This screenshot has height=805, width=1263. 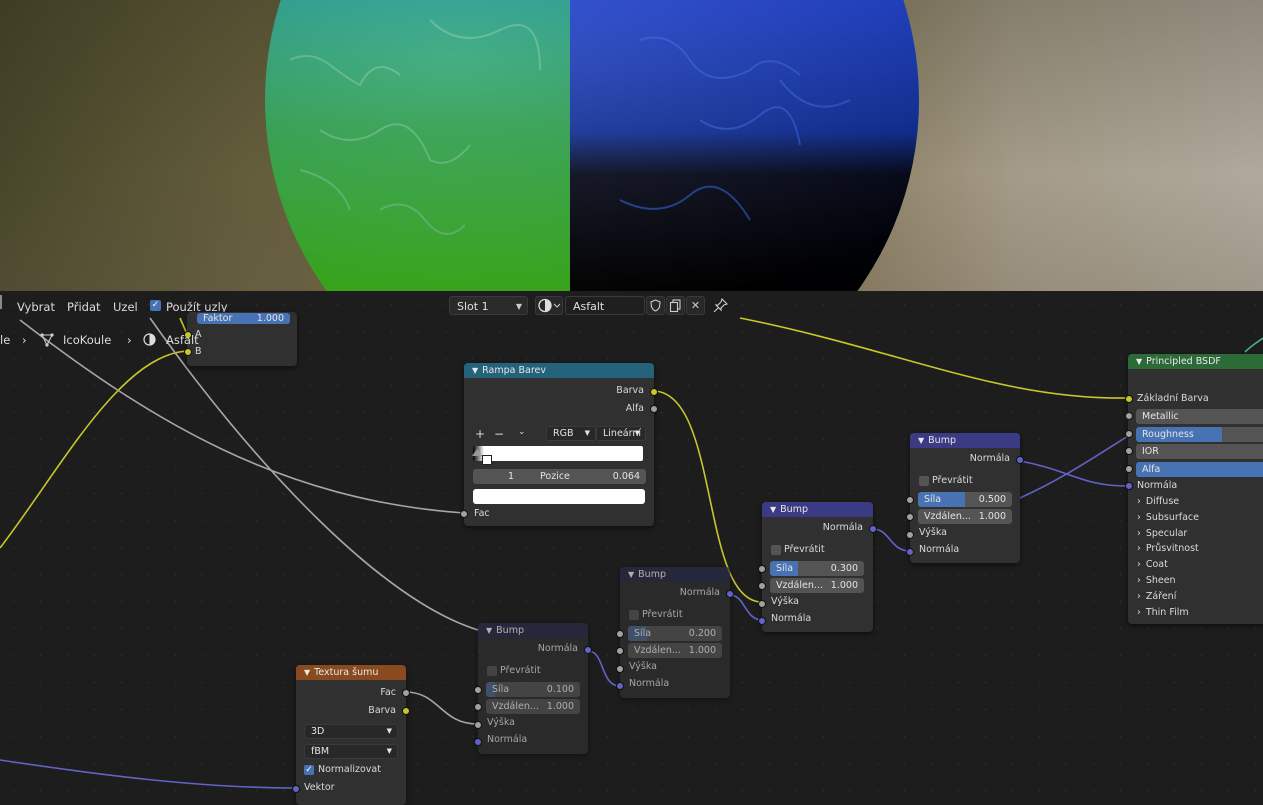 What do you see at coordinates (695, 305) in the screenshot?
I see `unlink-material-button: ✕` at bounding box center [695, 305].